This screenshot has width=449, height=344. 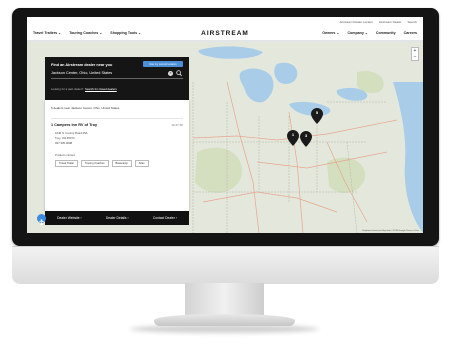 What do you see at coordinates (386, 33) in the screenshot?
I see `nav-community: Community` at bounding box center [386, 33].